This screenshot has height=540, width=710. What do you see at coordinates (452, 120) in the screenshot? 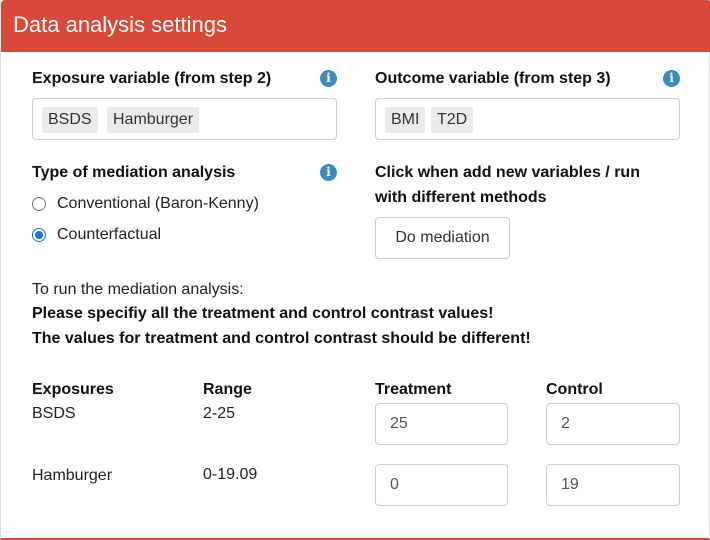
I see `outcome-tag-t2d: T2D` at bounding box center [452, 120].